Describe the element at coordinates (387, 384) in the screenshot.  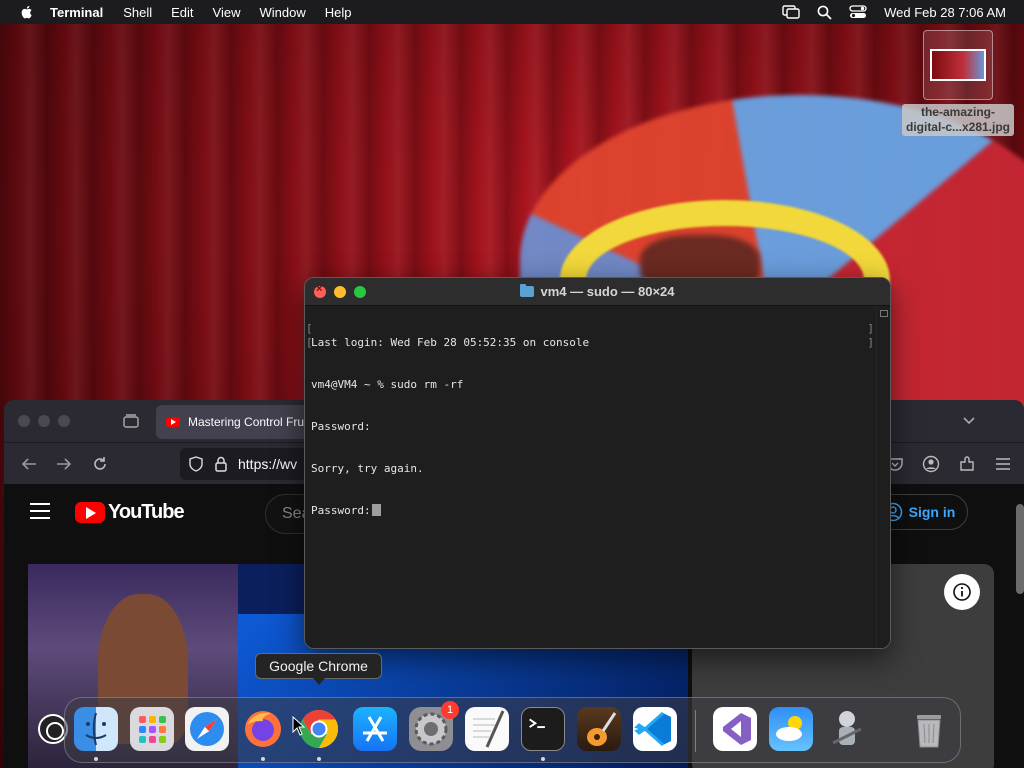
I see `terminal-line: vm4@VM4 ~ % sudo rm -rf` at that location.